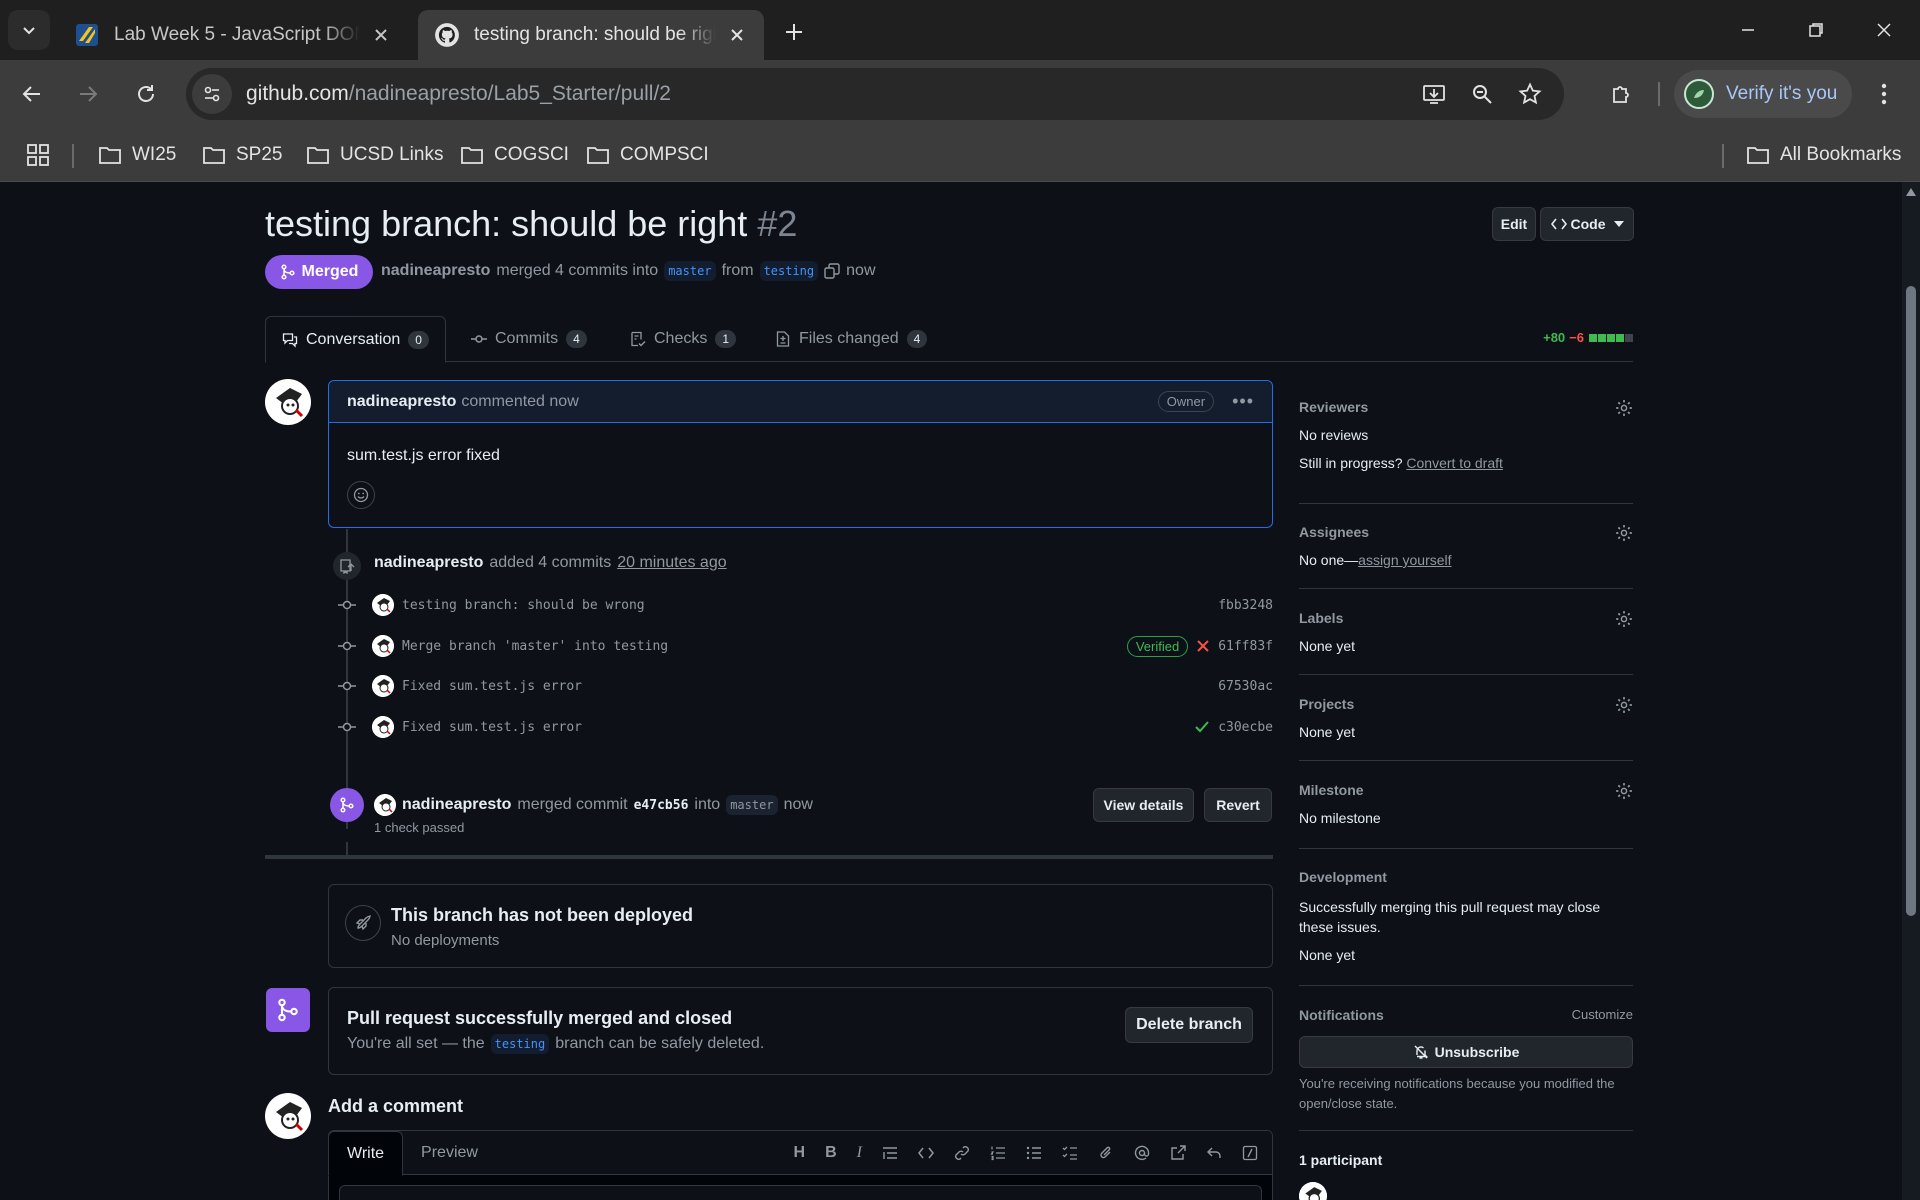 The height and width of the screenshot is (1200, 1920). What do you see at coordinates (1034, 1153) in the screenshot?
I see `unordered-list-icon` at bounding box center [1034, 1153].